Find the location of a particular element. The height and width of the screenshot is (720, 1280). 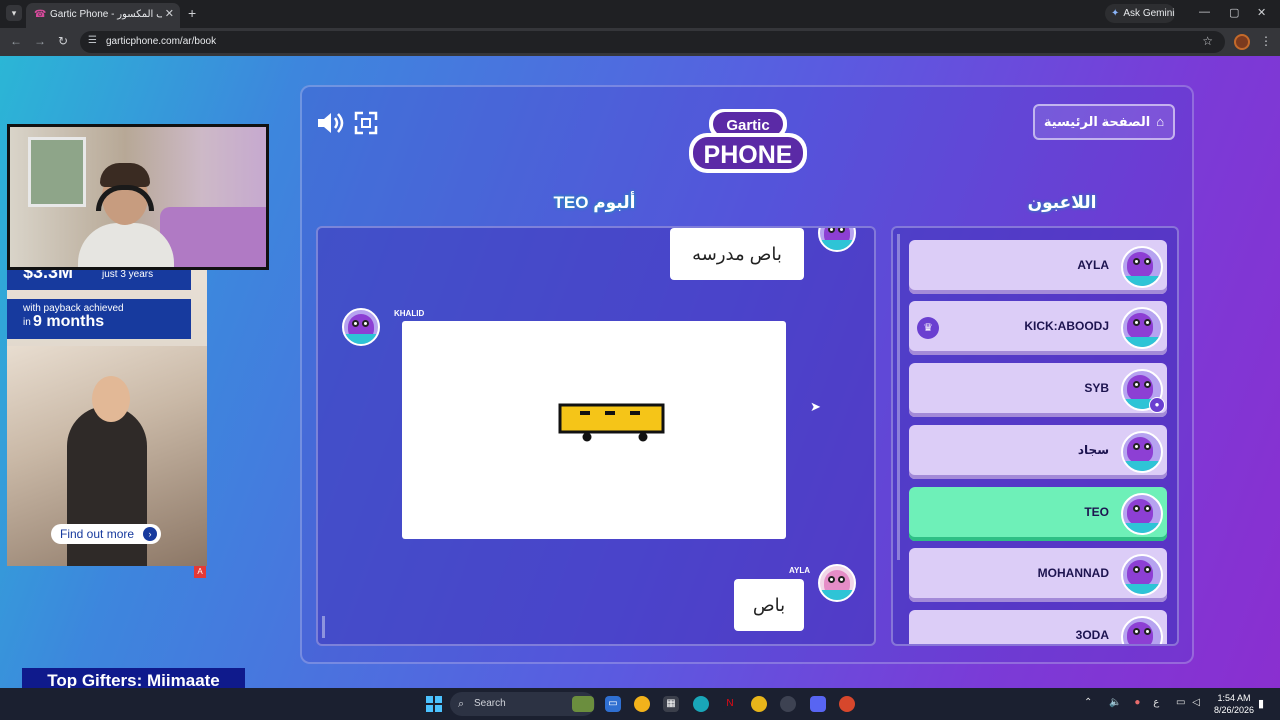

clock-date: 8/26/2026 is located at coordinates (1234, 710).